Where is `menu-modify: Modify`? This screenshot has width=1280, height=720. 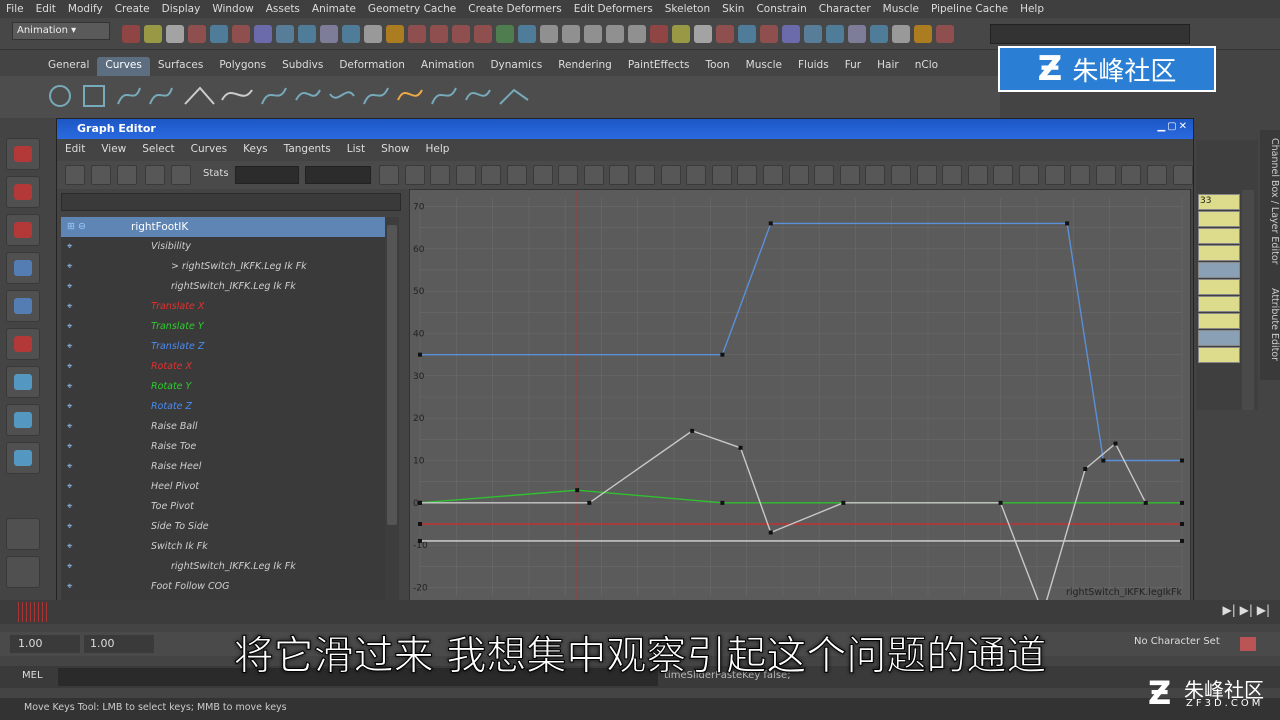
menu-modify: Modify is located at coordinates (85, 9).